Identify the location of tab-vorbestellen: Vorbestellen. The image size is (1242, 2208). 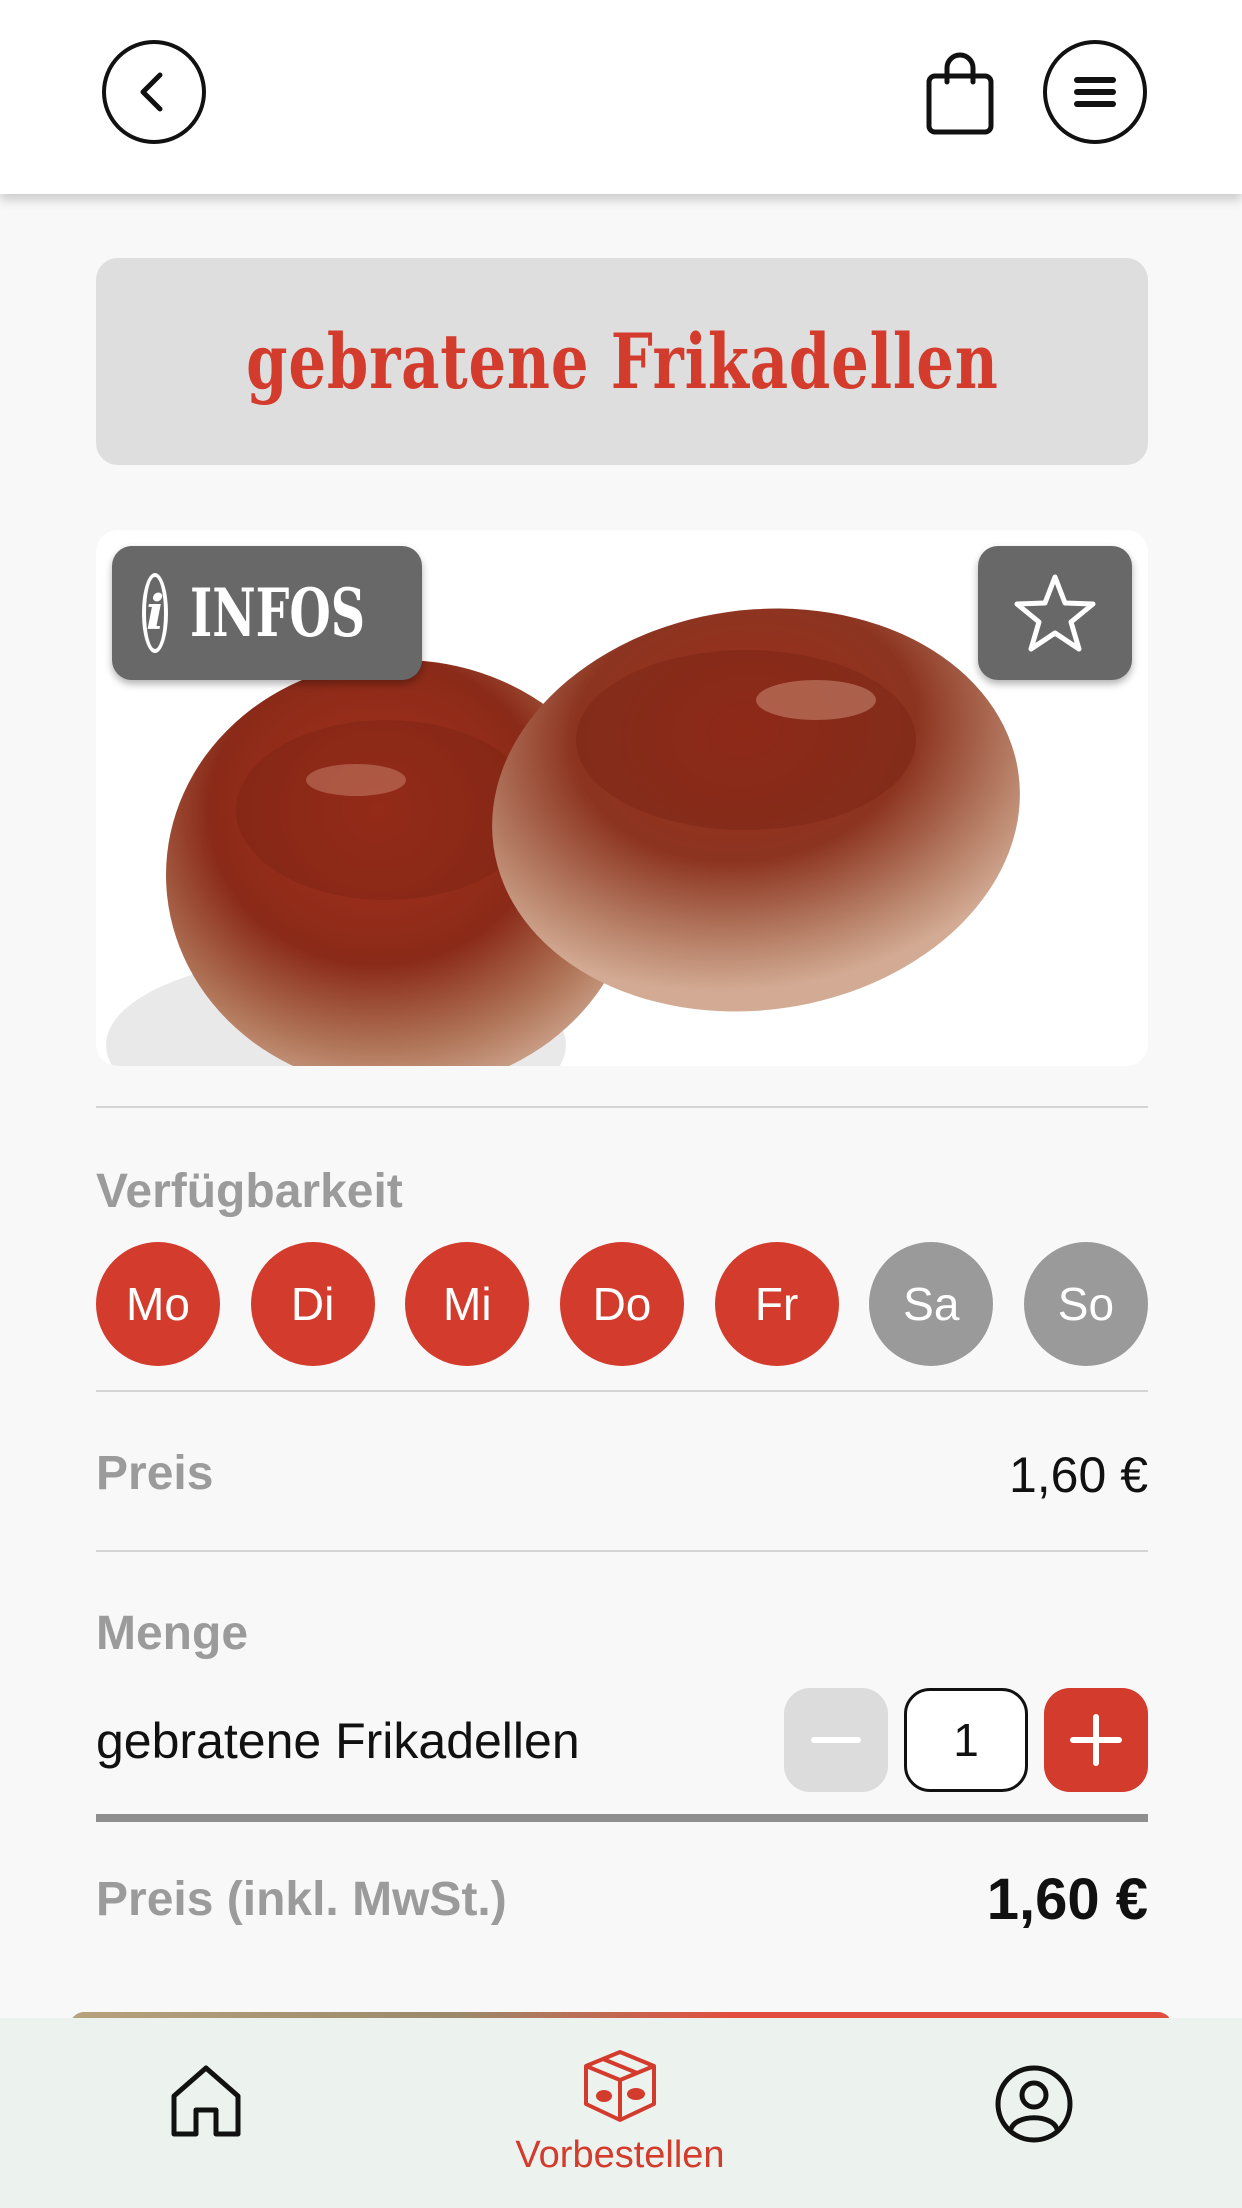
(620, 2112).